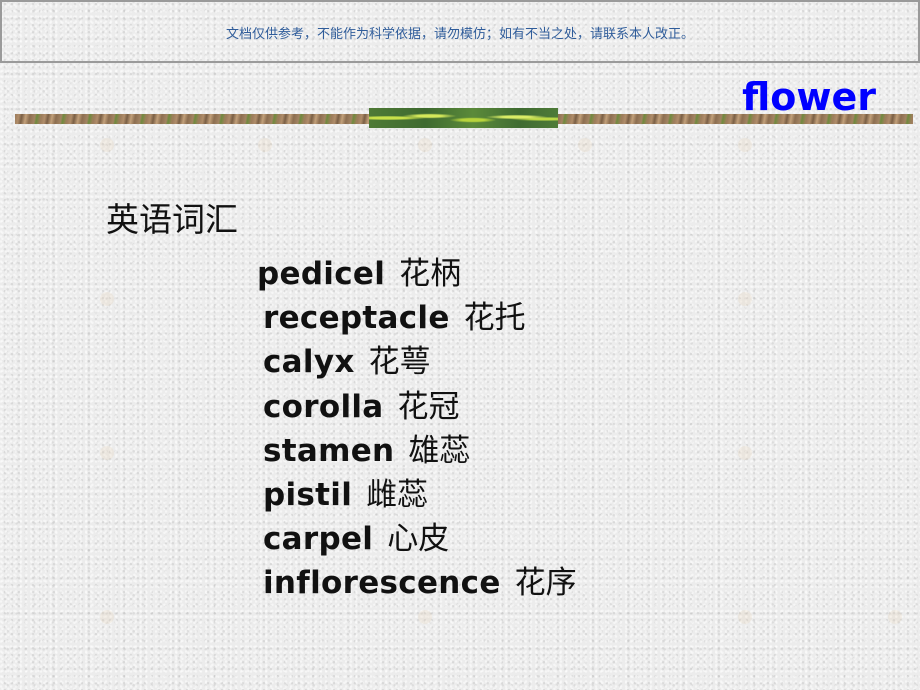 The width and height of the screenshot is (920, 690). I want to click on vocabulary-english: inflorescence, so click(382, 583).